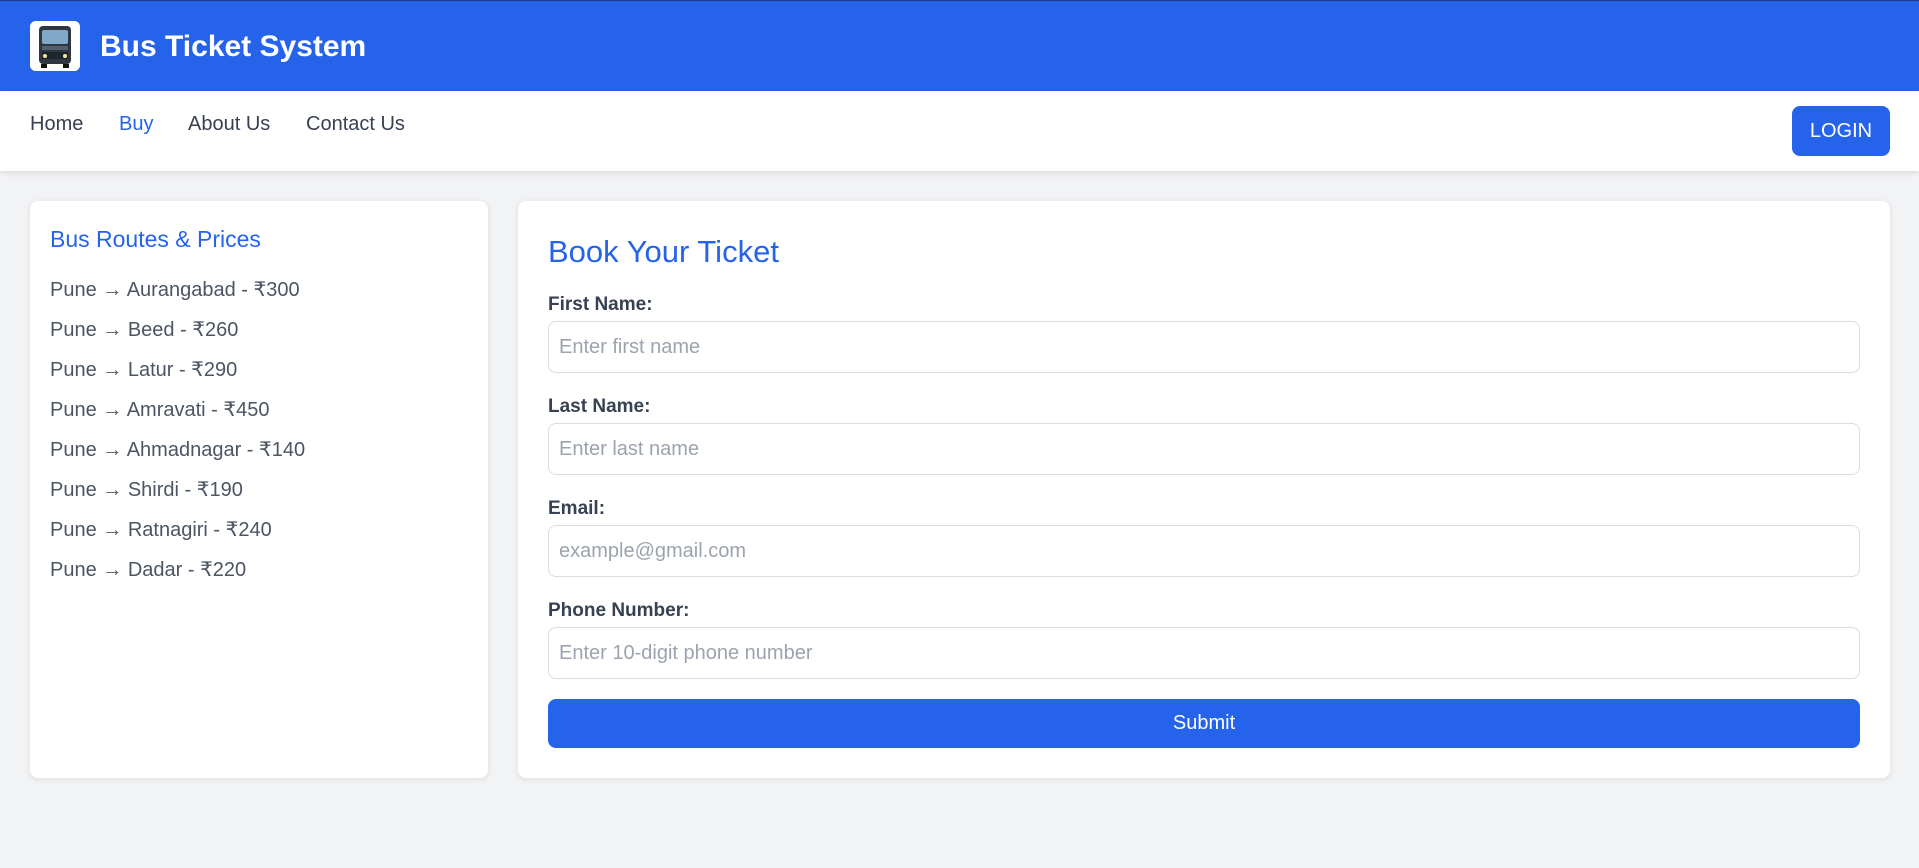  I want to click on first-name-label: First Name:, so click(600, 304).